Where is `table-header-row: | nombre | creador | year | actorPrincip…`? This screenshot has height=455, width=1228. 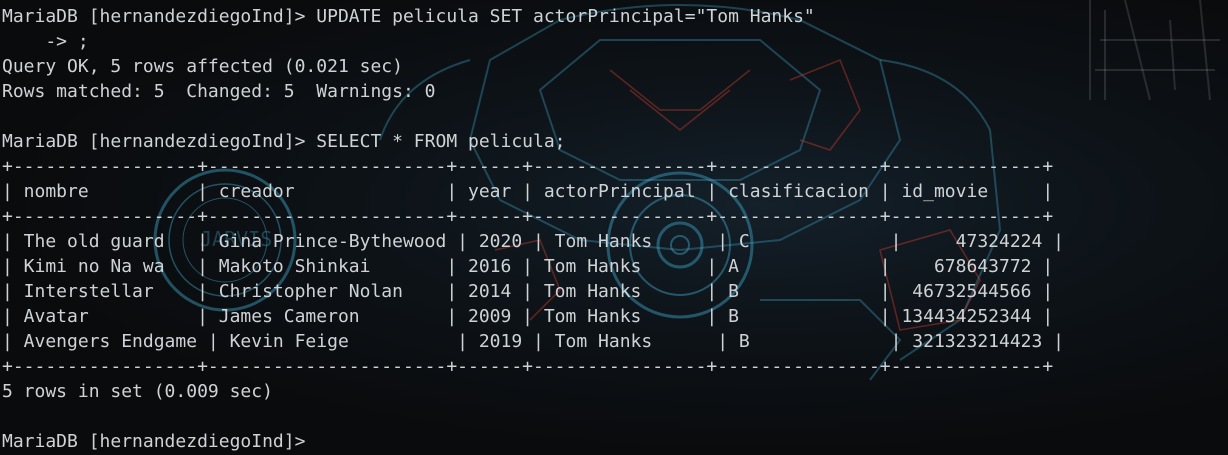 table-header-row: | nombre | creador | year | actorPrincip… is located at coordinates (528, 191).